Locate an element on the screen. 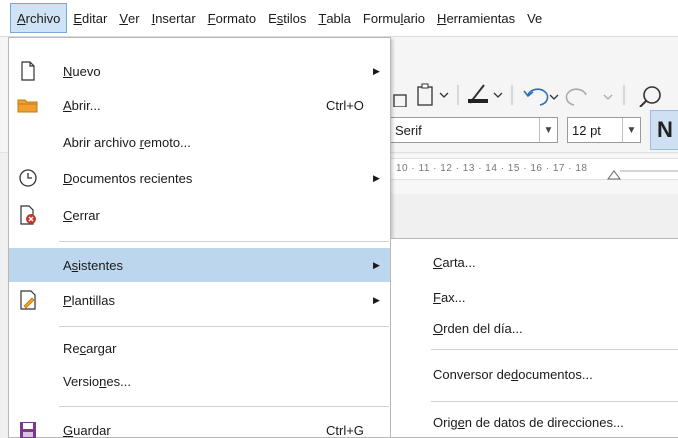 This screenshot has height=438, width=678. menu-item-nuevo: Nuevo ▶ is located at coordinates (199, 71).